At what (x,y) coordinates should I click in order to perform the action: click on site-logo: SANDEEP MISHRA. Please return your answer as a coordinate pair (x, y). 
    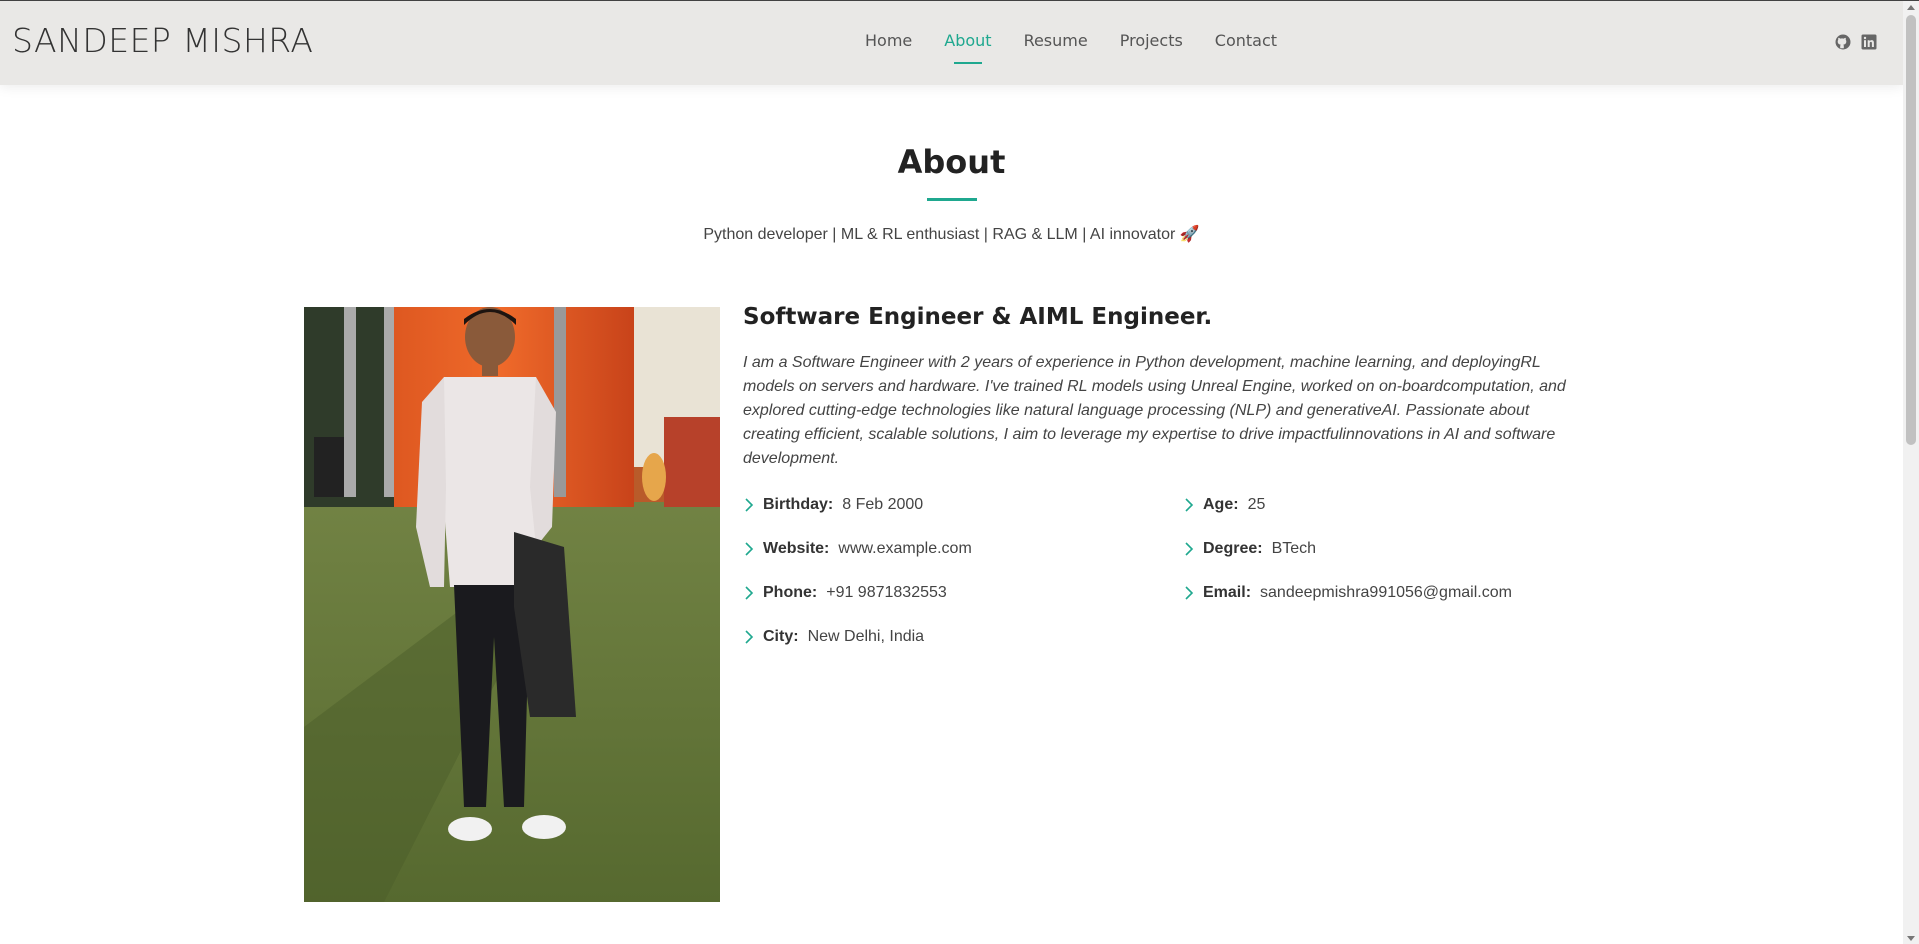
    Looking at the image, I should click on (162, 40).